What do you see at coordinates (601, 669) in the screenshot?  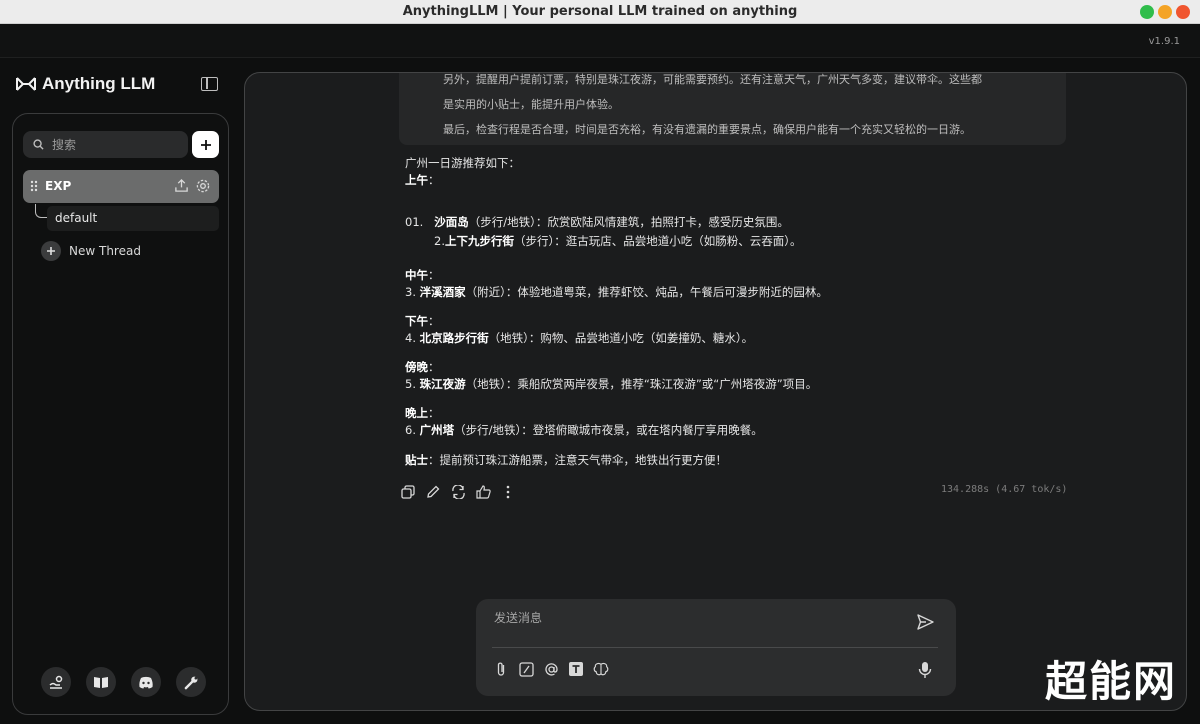 I see `agent-brain-icon` at bounding box center [601, 669].